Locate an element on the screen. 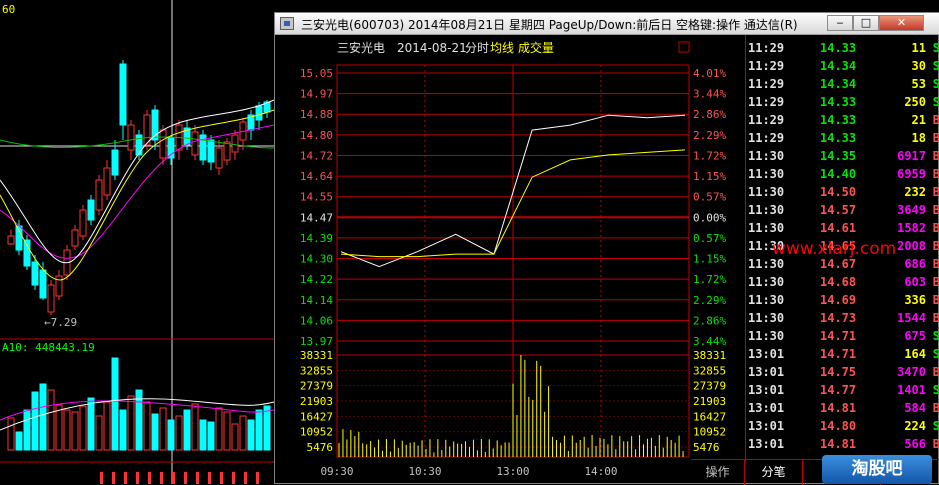 This screenshot has width=939, height=485. maximize-button: □ is located at coordinates (866, 23).